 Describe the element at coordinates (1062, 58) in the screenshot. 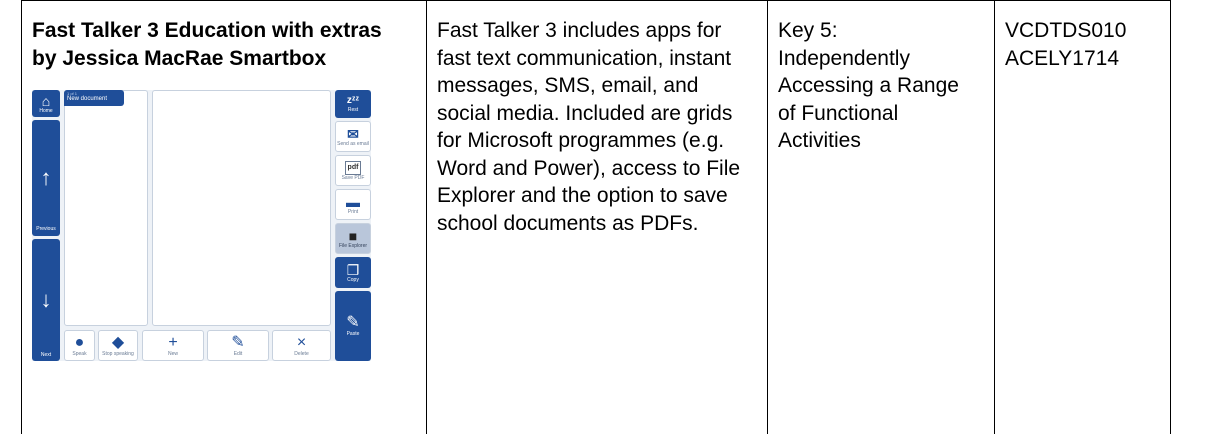

I see `curriculum-code: ACELY1714` at that location.